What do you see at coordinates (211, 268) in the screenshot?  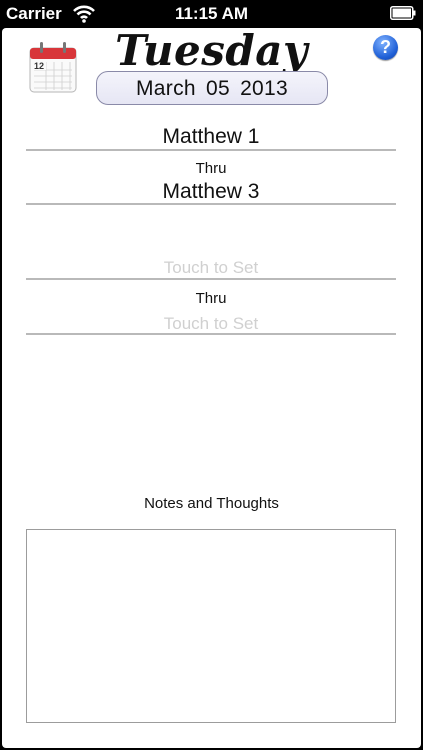 I see `reading-2-start: Touch to Set` at bounding box center [211, 268].